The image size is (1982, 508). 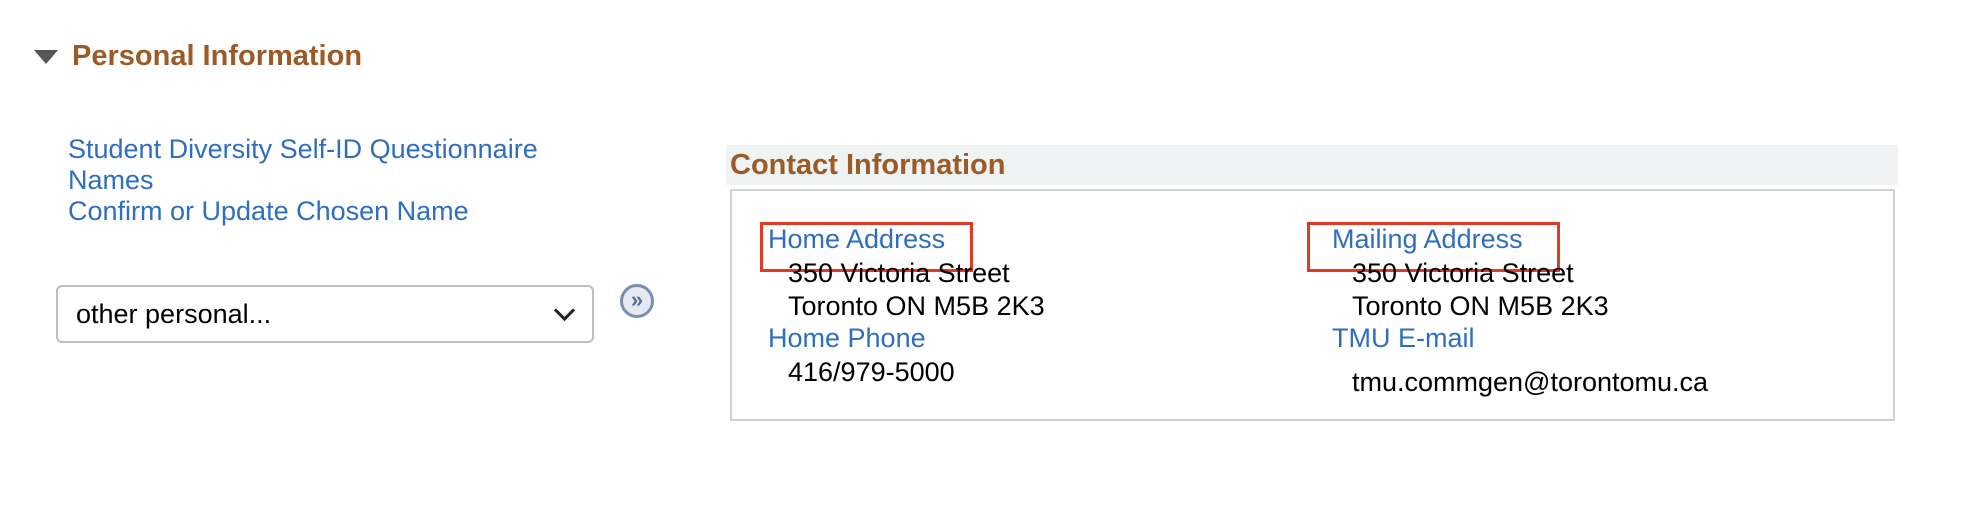 What do you see at coordinates (868, 164) in the screenshot?
I see `contact-title: Contact Information` at bounding box center [868, 164].